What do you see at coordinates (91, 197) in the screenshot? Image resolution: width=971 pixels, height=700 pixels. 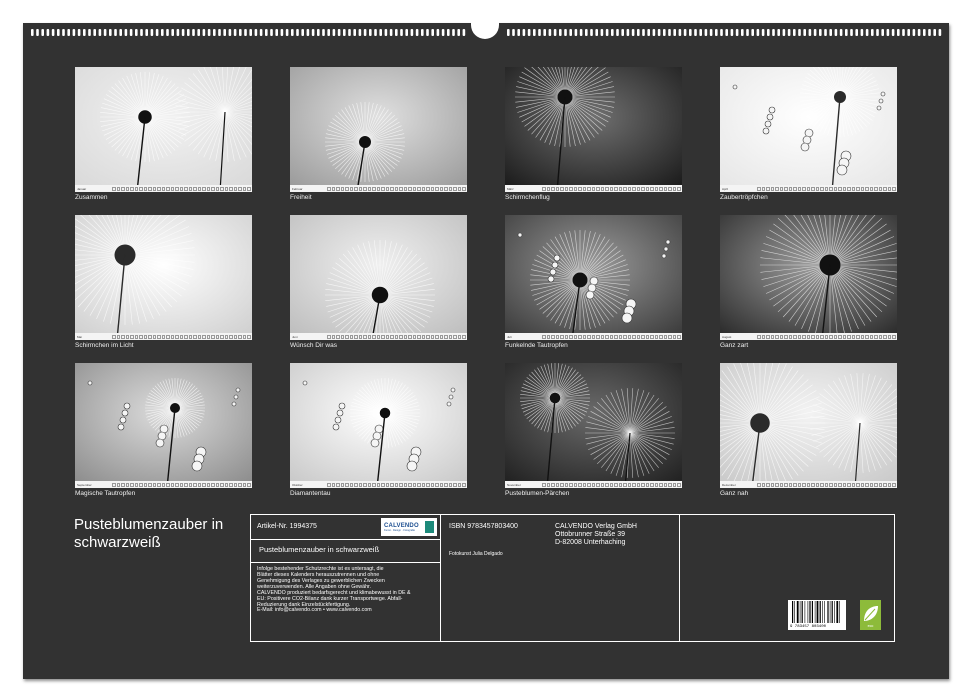 I see `photo-caption: Zusammen` at bounding box center [91, 197].